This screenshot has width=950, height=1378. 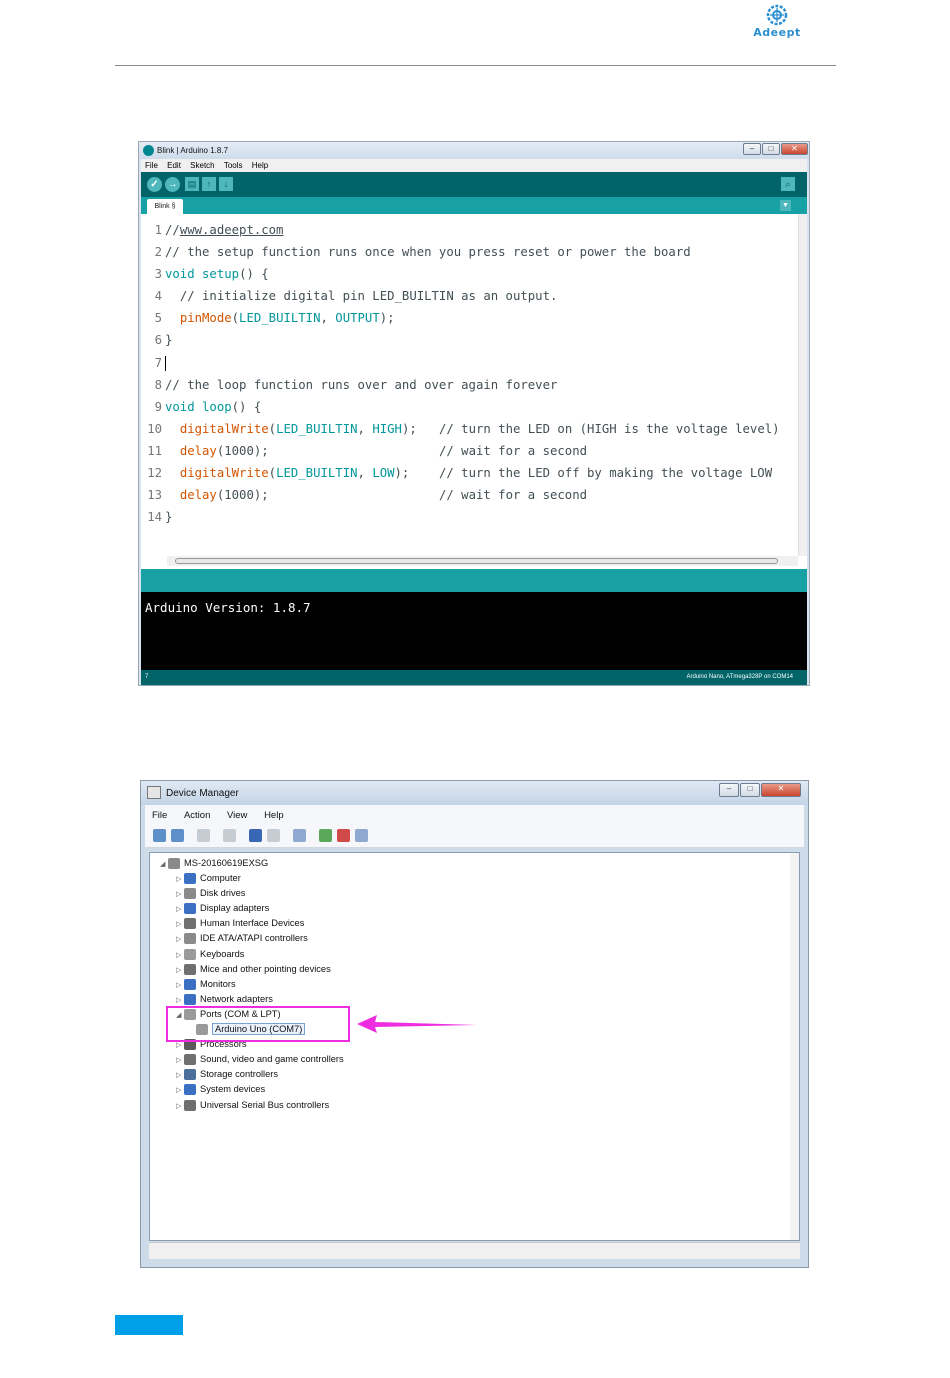 What do you see at coordinates (750, 790) in the screenshot?
I see `dm-maximize-button: □` at bounding box center [750, 790].